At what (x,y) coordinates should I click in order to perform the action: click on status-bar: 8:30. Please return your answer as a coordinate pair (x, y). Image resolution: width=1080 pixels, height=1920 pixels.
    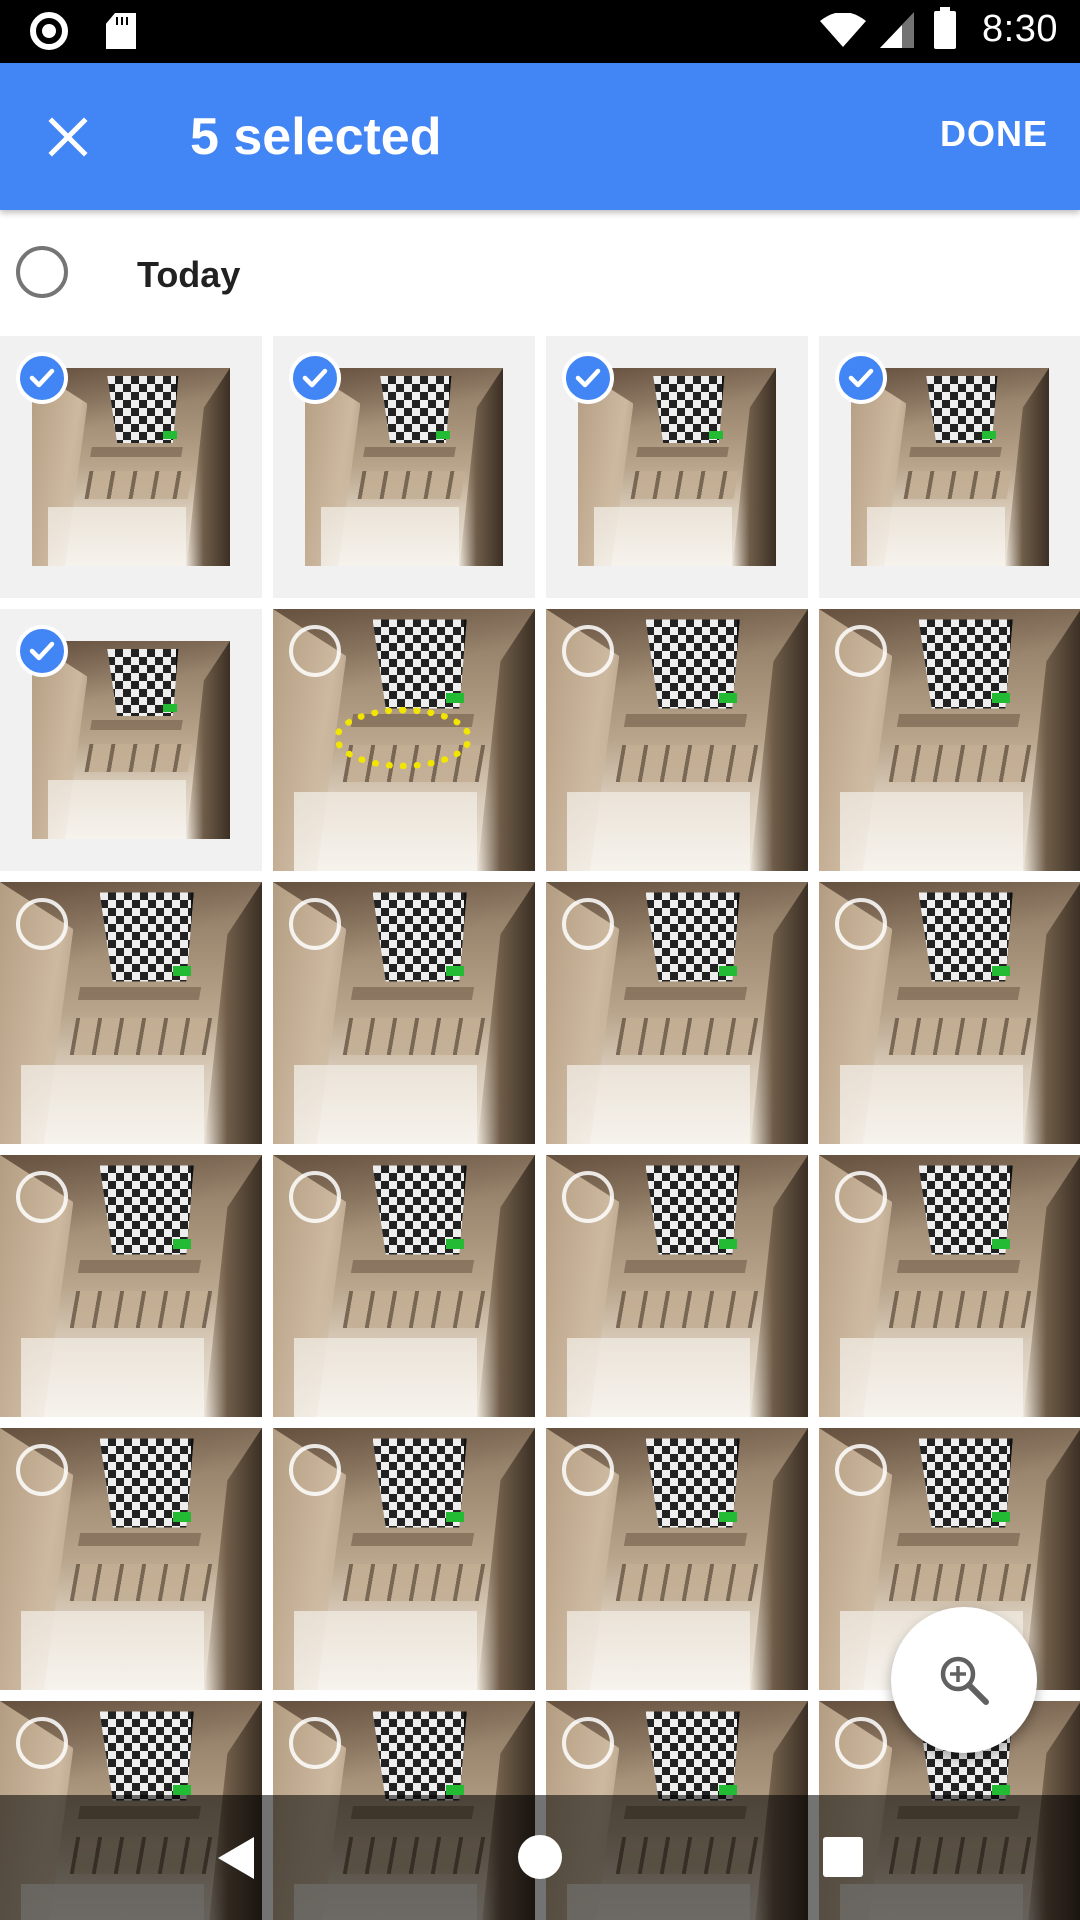
    Looking at the image, I should click on (540, 31).